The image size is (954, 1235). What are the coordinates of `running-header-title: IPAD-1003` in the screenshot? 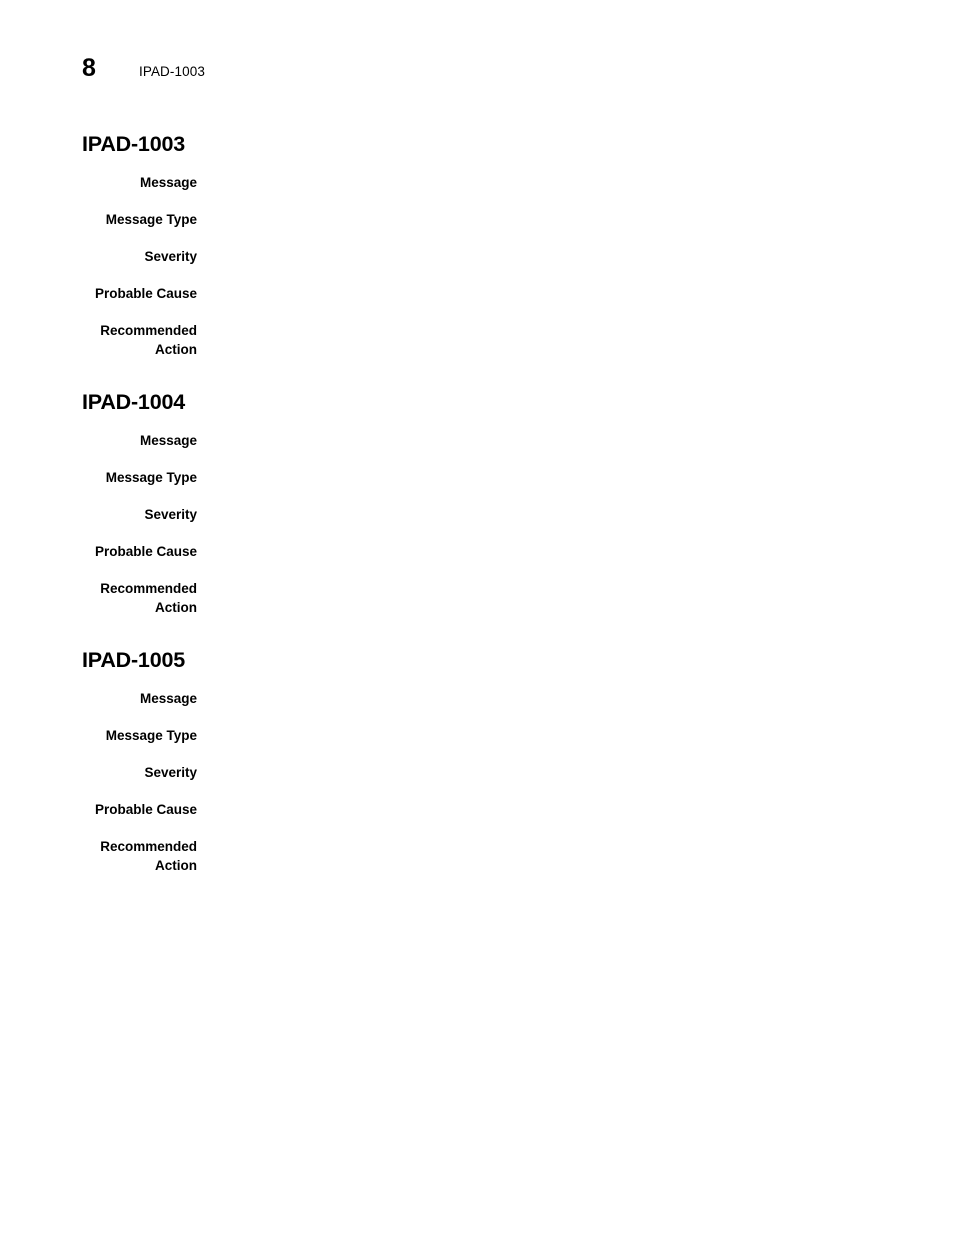 It's located at (172, 71).